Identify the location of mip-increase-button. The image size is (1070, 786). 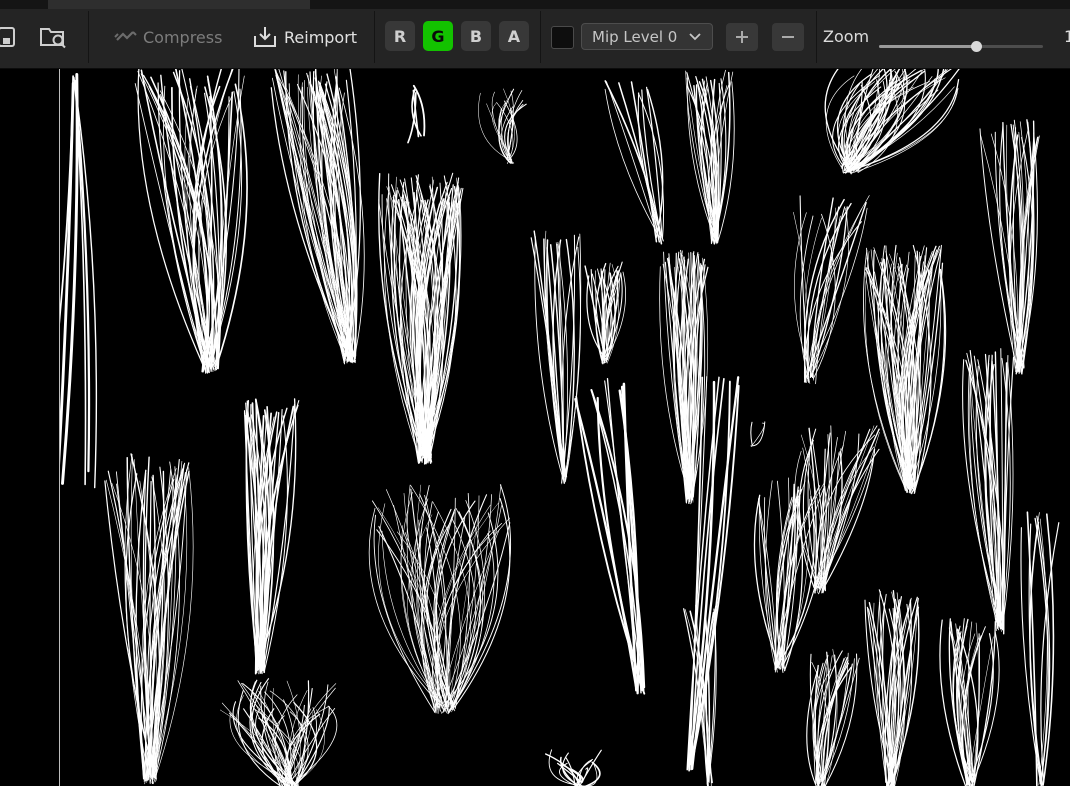
(742, 37).